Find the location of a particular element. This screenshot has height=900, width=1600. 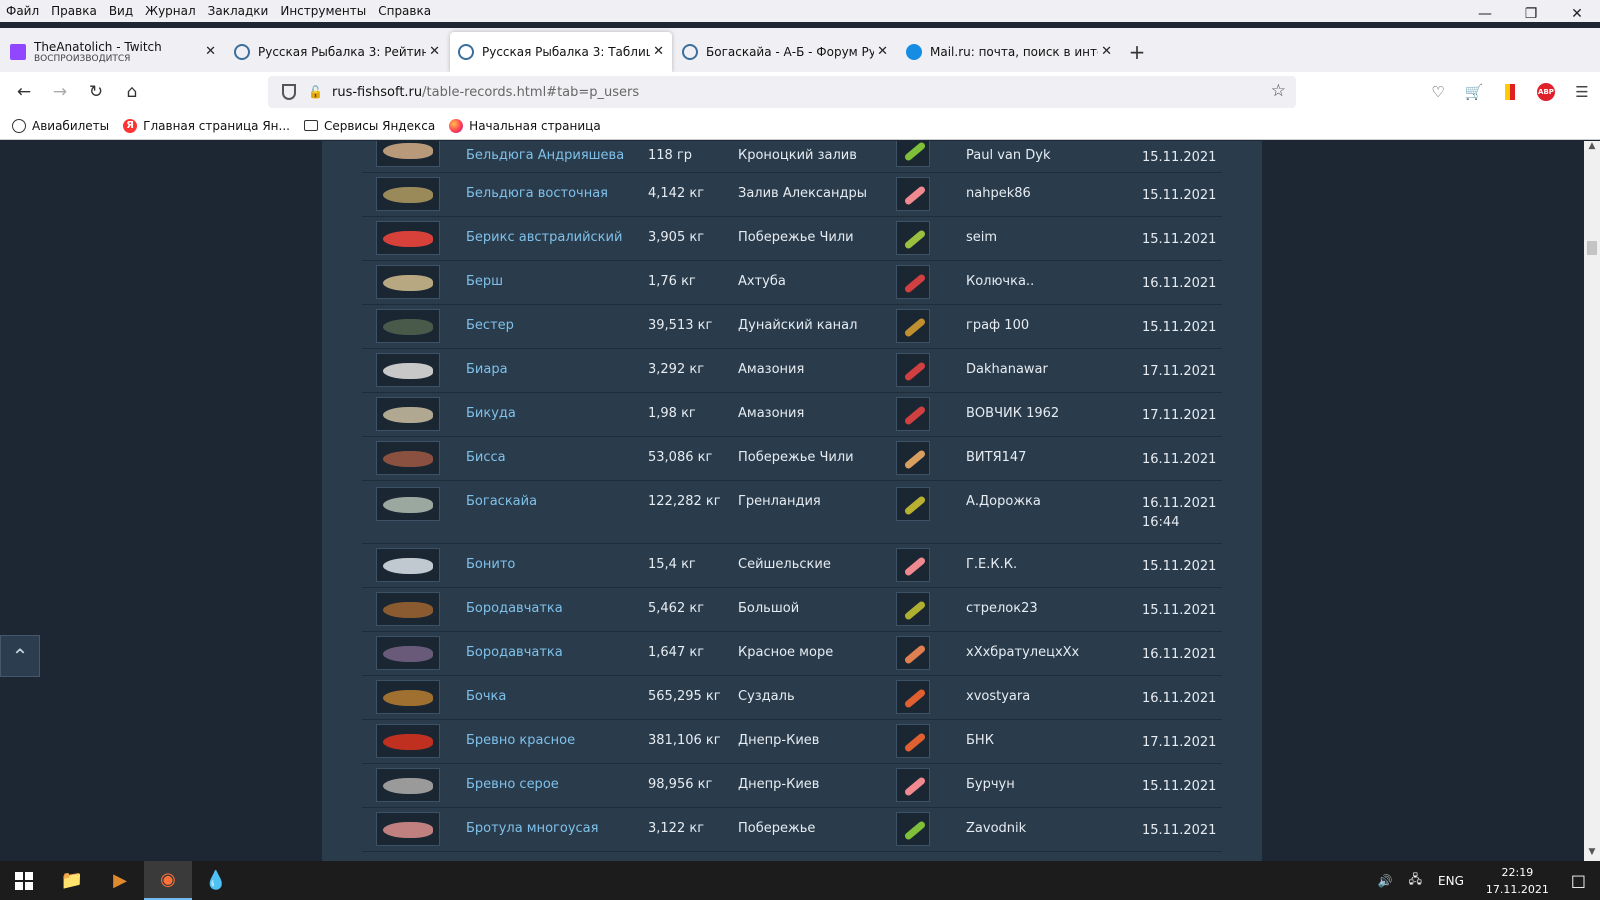

insecure-lock-icon: 🔓 is located at coordinates (315, 92).